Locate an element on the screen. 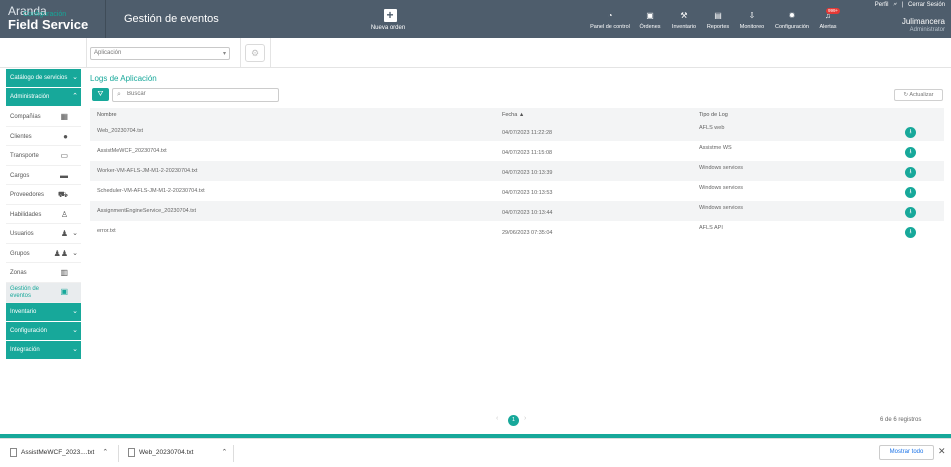 Image resolution: width=951 pixels, height=467 pixels. profile-icon: 🗲 is located at coordinates (895, 5).